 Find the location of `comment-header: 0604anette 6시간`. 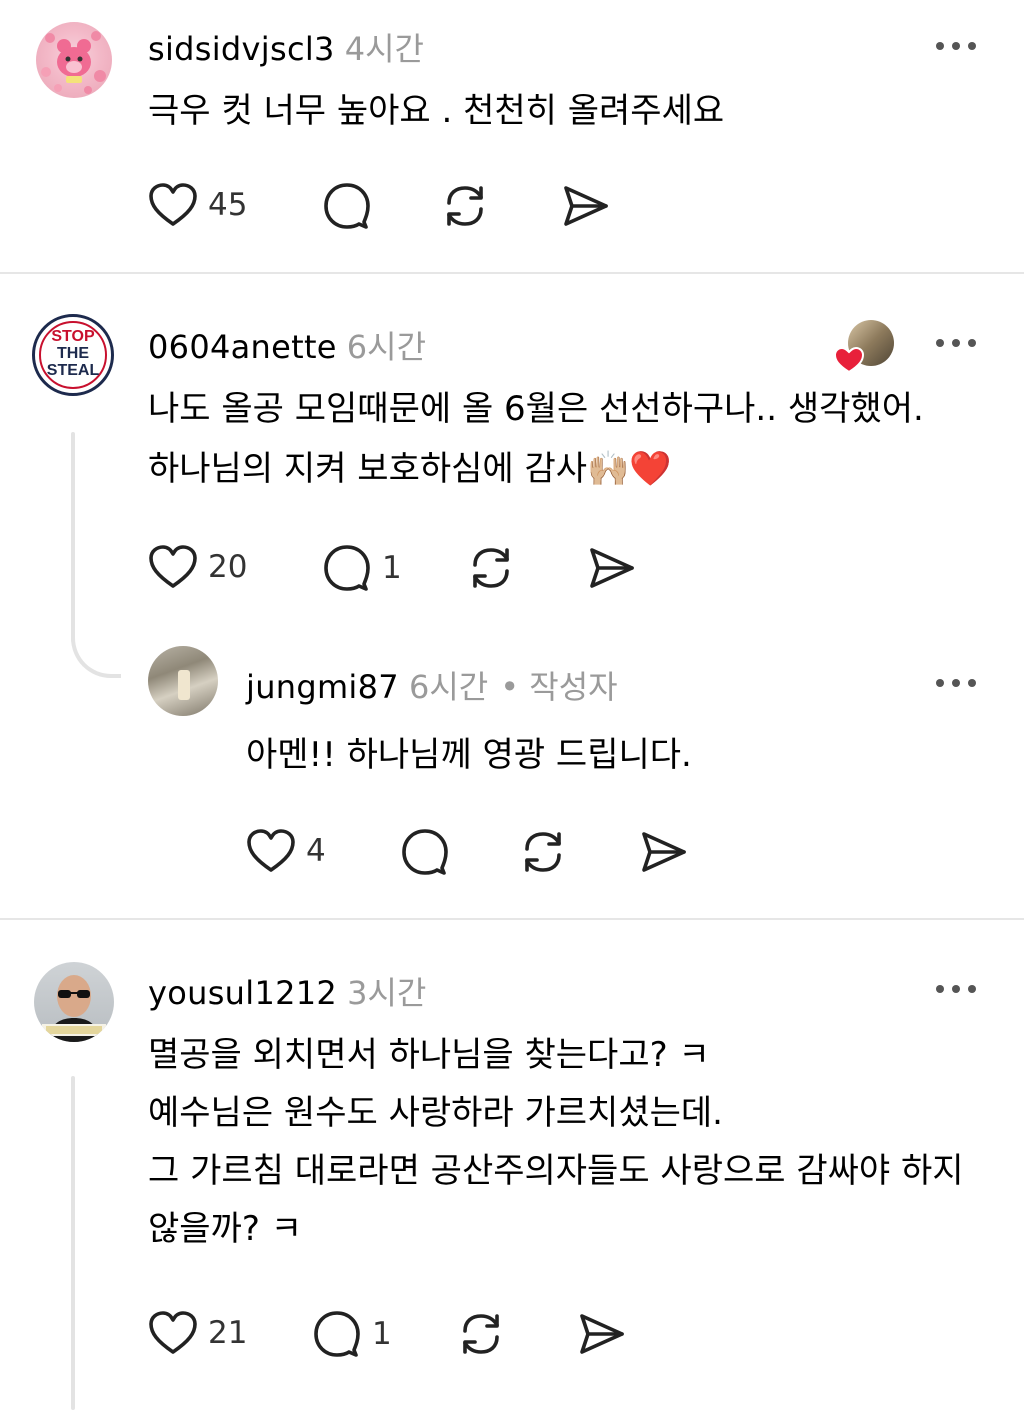

comment-header: 0604anette 6시간 is located at coordinates (287, 345).